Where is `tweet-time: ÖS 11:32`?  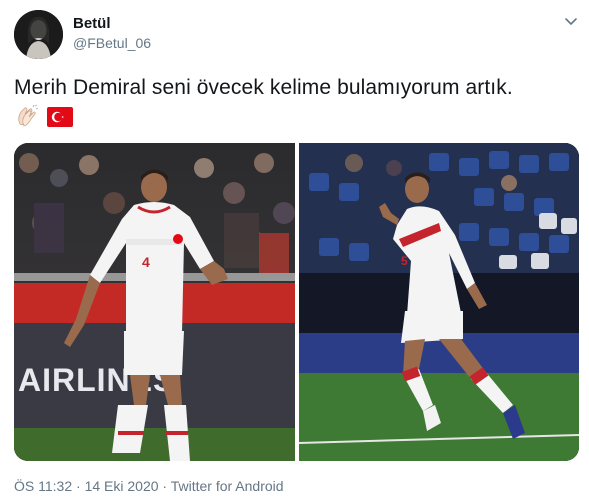
tweet-time: ÖS 11:32 is located at coordinates (43, 486).